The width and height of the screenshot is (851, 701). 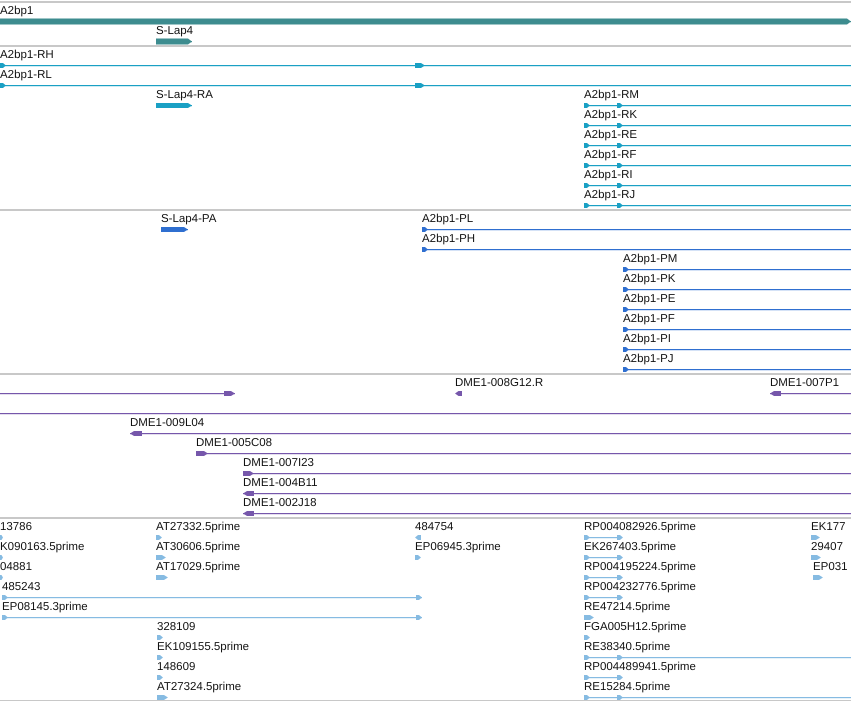 I want to click on feature-label: A2bp1-RI, so click(x=608, y=175).